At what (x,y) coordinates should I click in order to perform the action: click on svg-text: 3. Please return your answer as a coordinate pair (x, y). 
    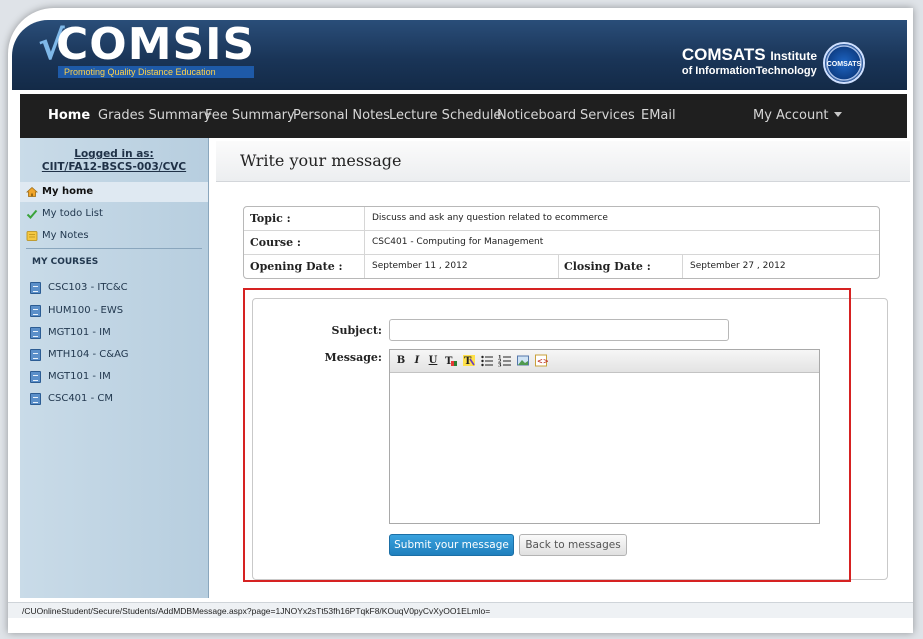
    Looking at the image, I should click on (500, 366).